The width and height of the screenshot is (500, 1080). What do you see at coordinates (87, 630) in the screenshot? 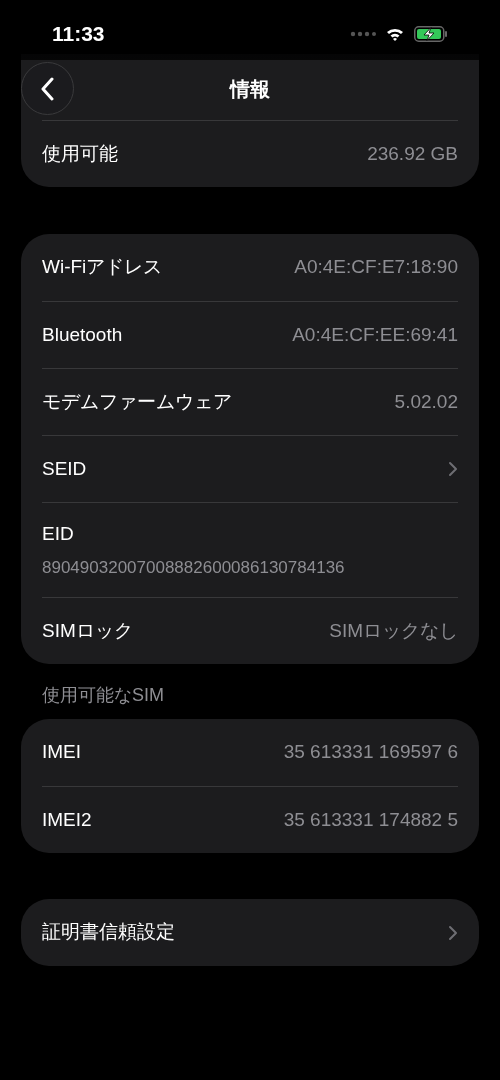
I see `row-label: SIMロック` at bounding box center [87, 630].